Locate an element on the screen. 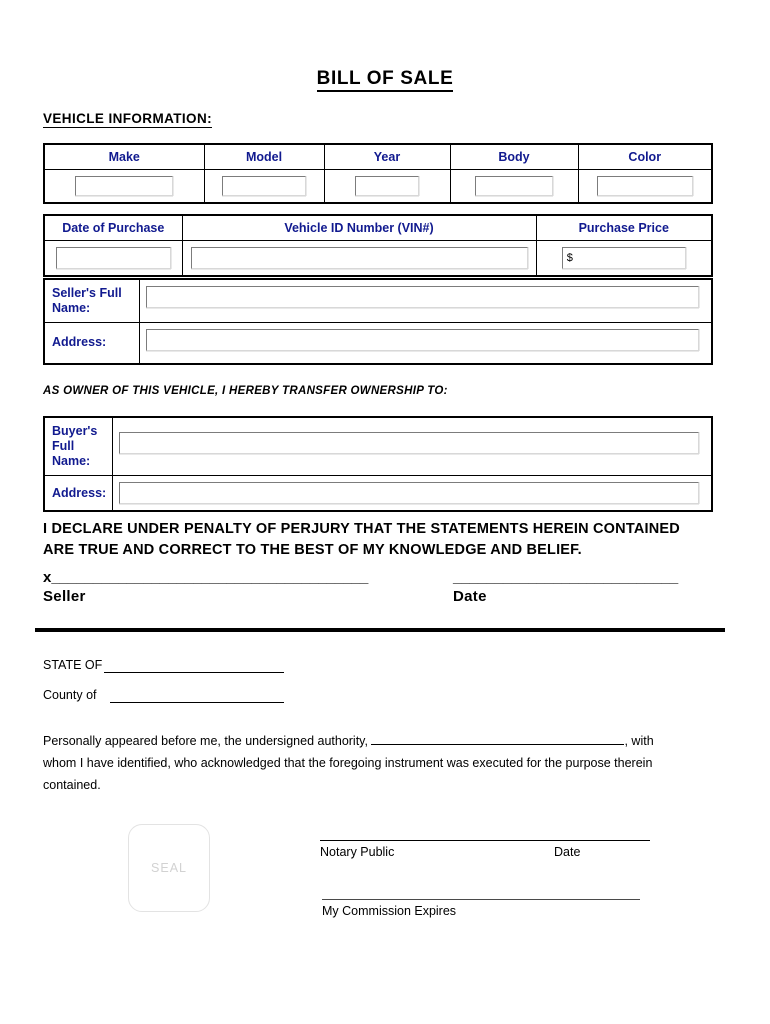  vehicle-information-heading-text: VEHICLE INFORMATION: is located at coordinates (127, 119).